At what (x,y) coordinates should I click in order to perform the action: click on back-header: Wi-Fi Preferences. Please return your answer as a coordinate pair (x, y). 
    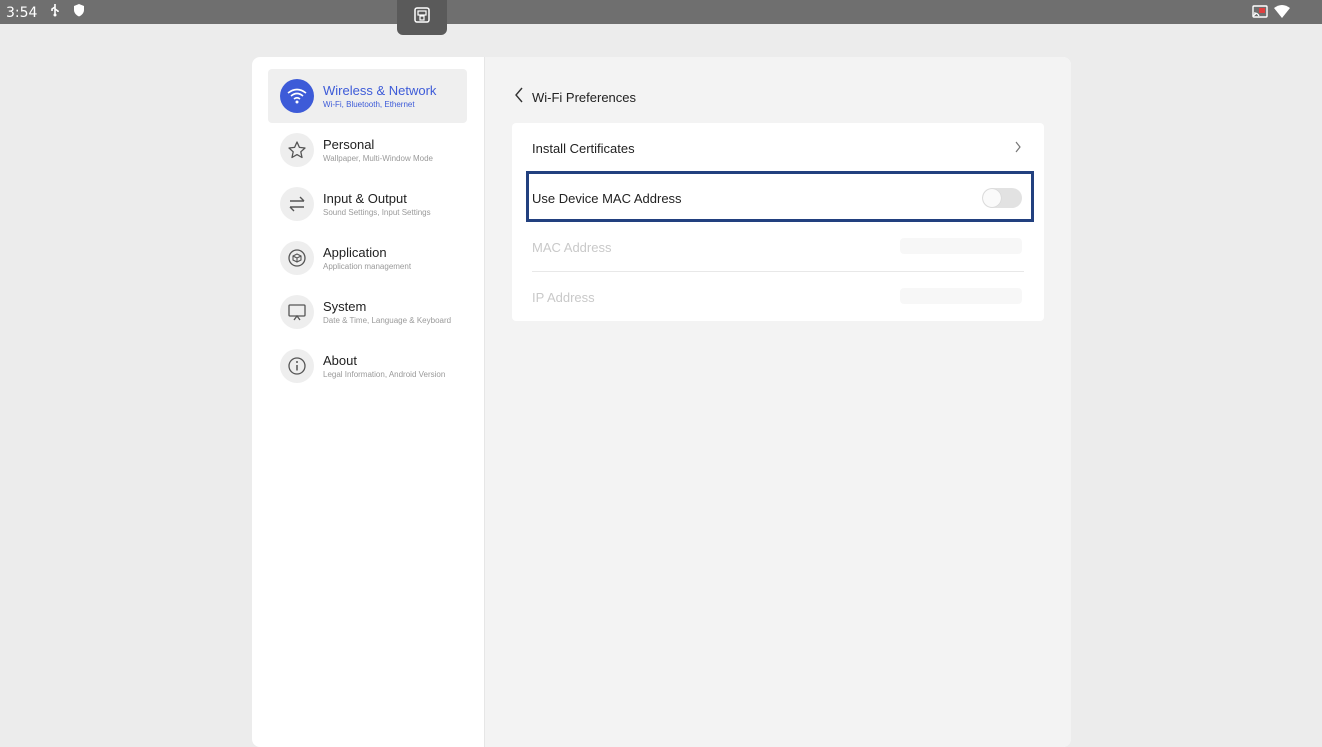
    Looking at the image, I should click on (575, 97).